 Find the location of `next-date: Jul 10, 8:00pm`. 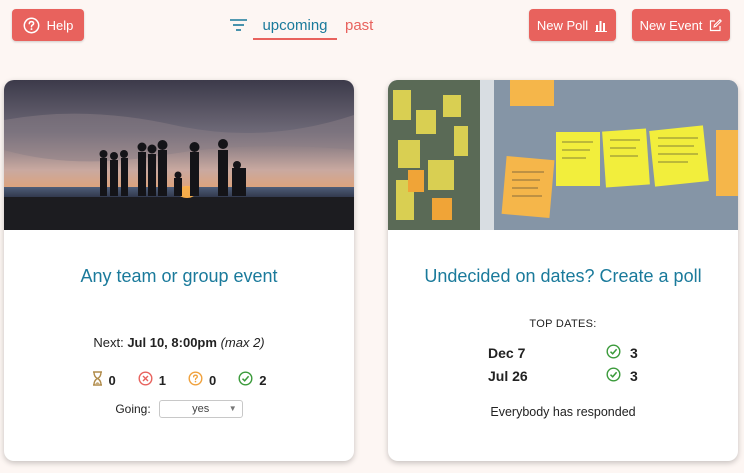

next-date: Jul 10, 8:00pm is located at coordinates (172, 342).